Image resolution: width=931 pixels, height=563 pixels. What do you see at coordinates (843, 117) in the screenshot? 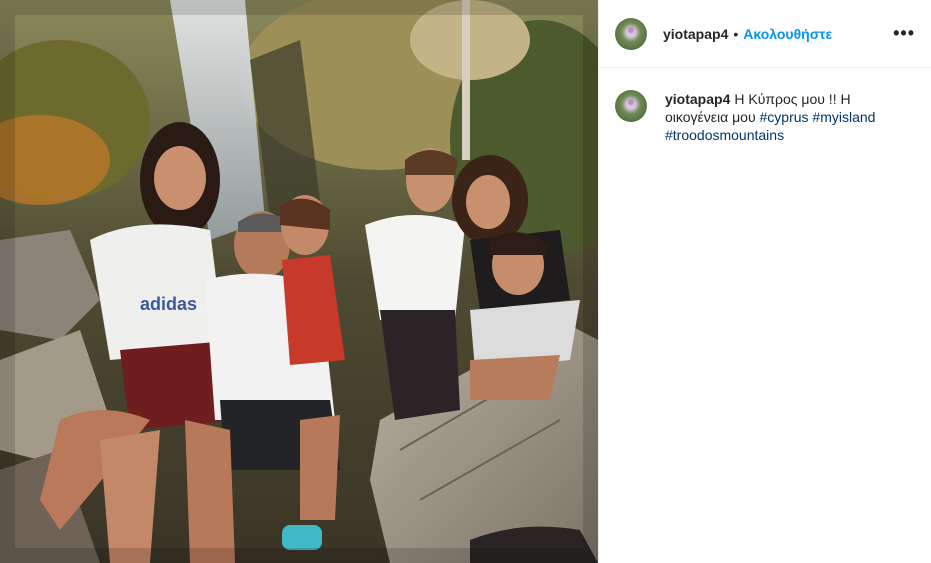
I see `hashtag-myisland: #myisland` at bounding box center [843, 117].